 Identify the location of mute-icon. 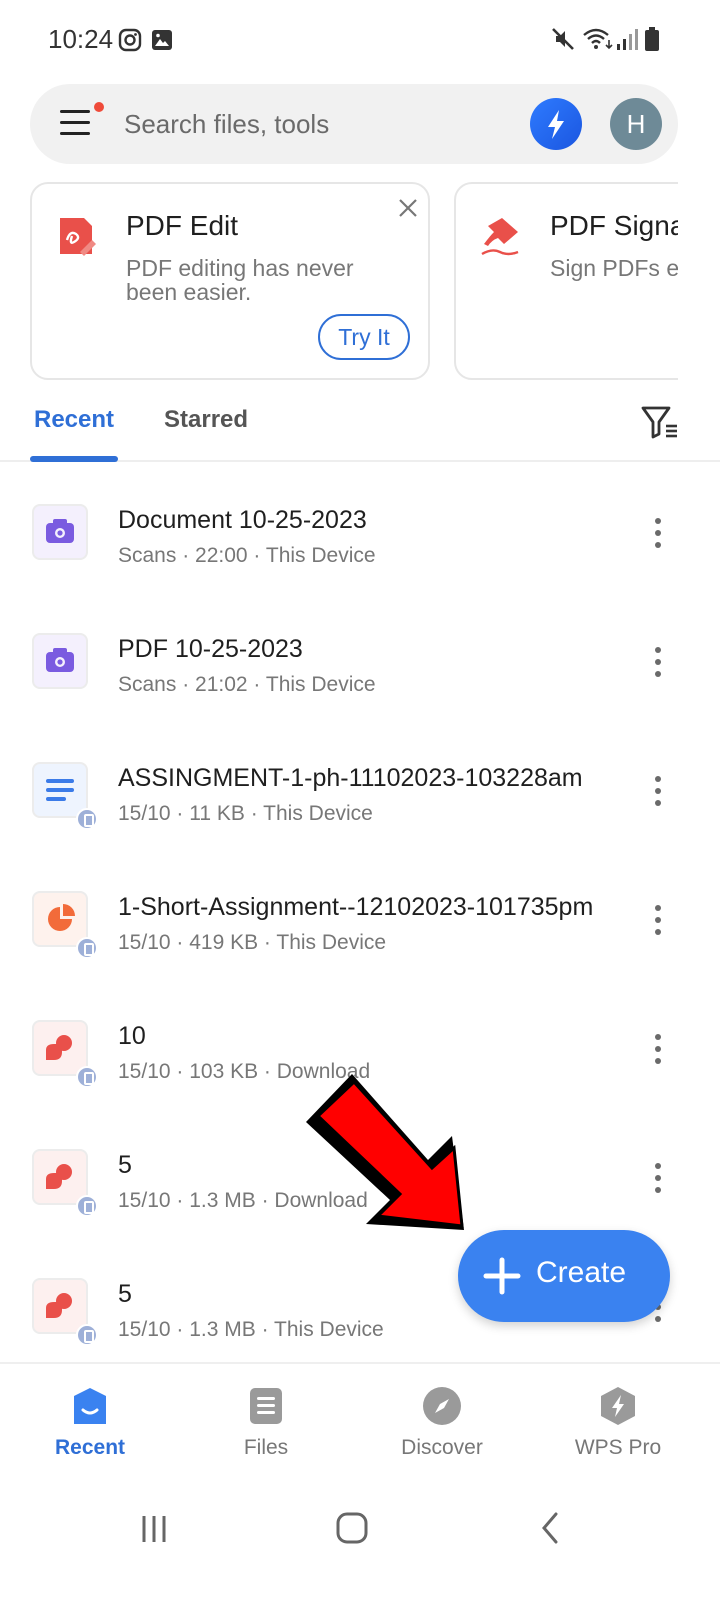
(563, 39).